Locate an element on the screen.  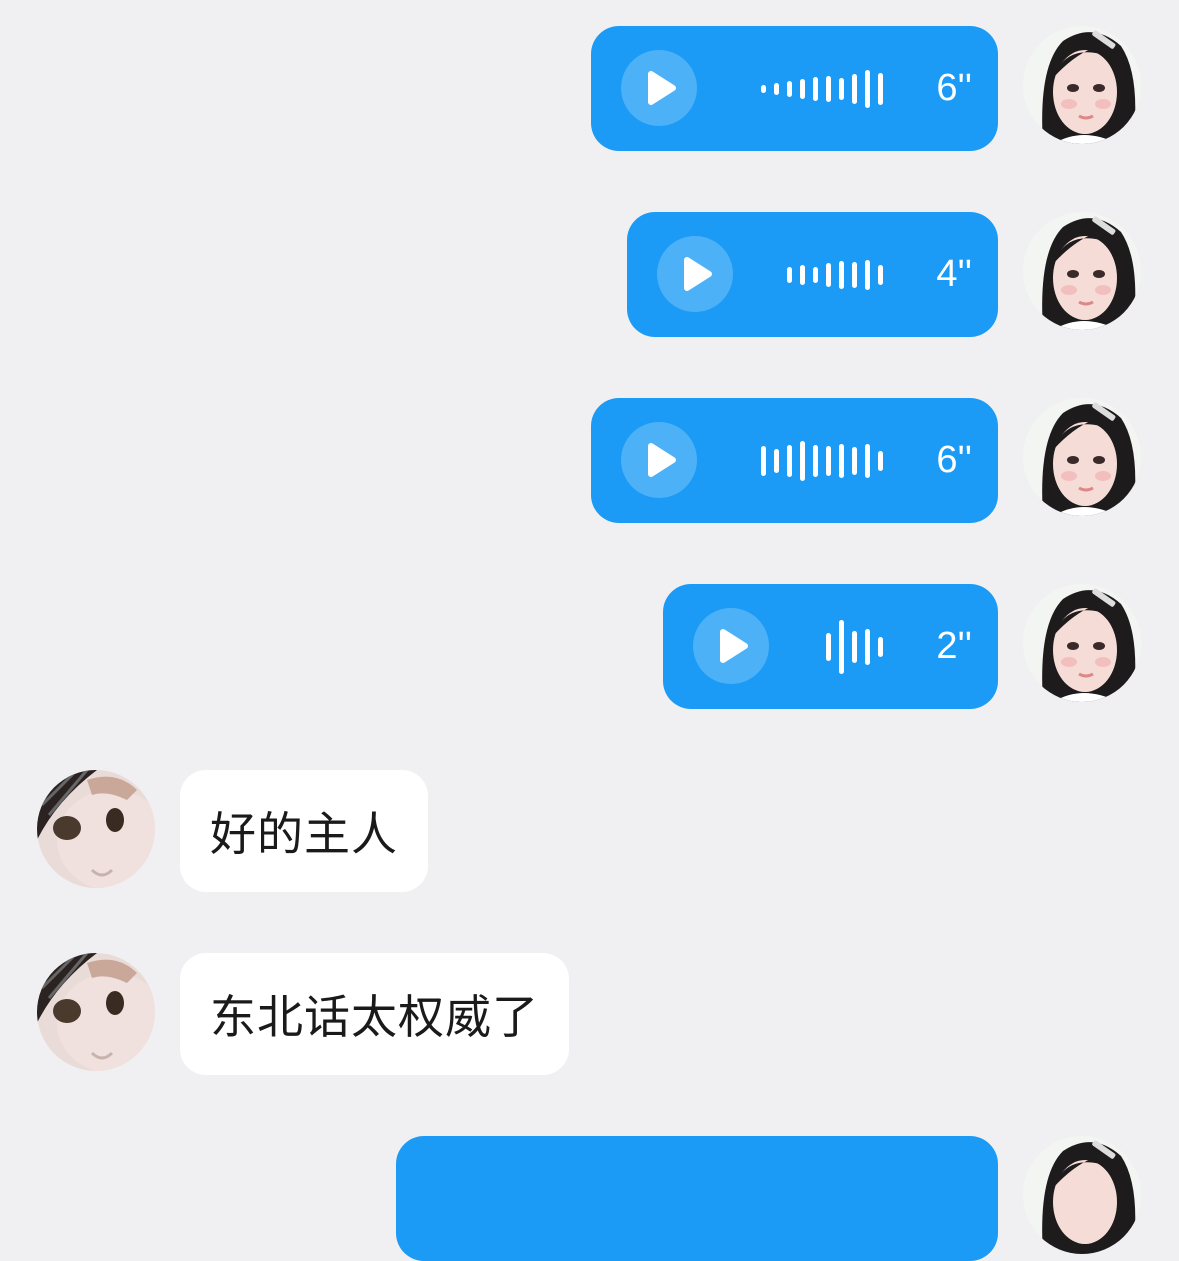
voice-duration: 2'' is located at coordinates (954, 646).